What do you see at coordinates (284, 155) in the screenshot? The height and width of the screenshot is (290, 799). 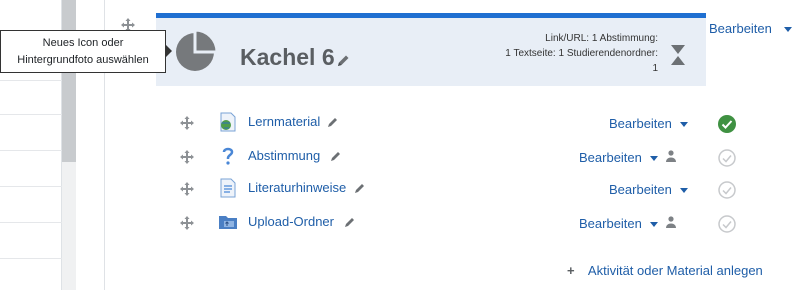 I see `activity-link: Abstimmung` at bounding box center [284, 155].